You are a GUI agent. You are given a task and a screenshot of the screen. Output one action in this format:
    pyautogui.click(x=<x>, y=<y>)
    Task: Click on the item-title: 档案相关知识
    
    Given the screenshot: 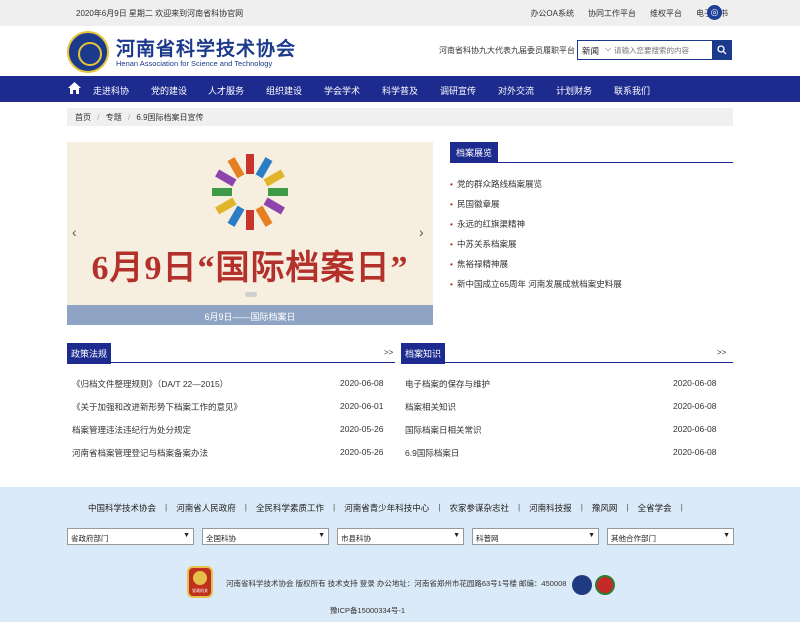 What is the action you would take?
    pyautogui.click(x=430, y=407)
    